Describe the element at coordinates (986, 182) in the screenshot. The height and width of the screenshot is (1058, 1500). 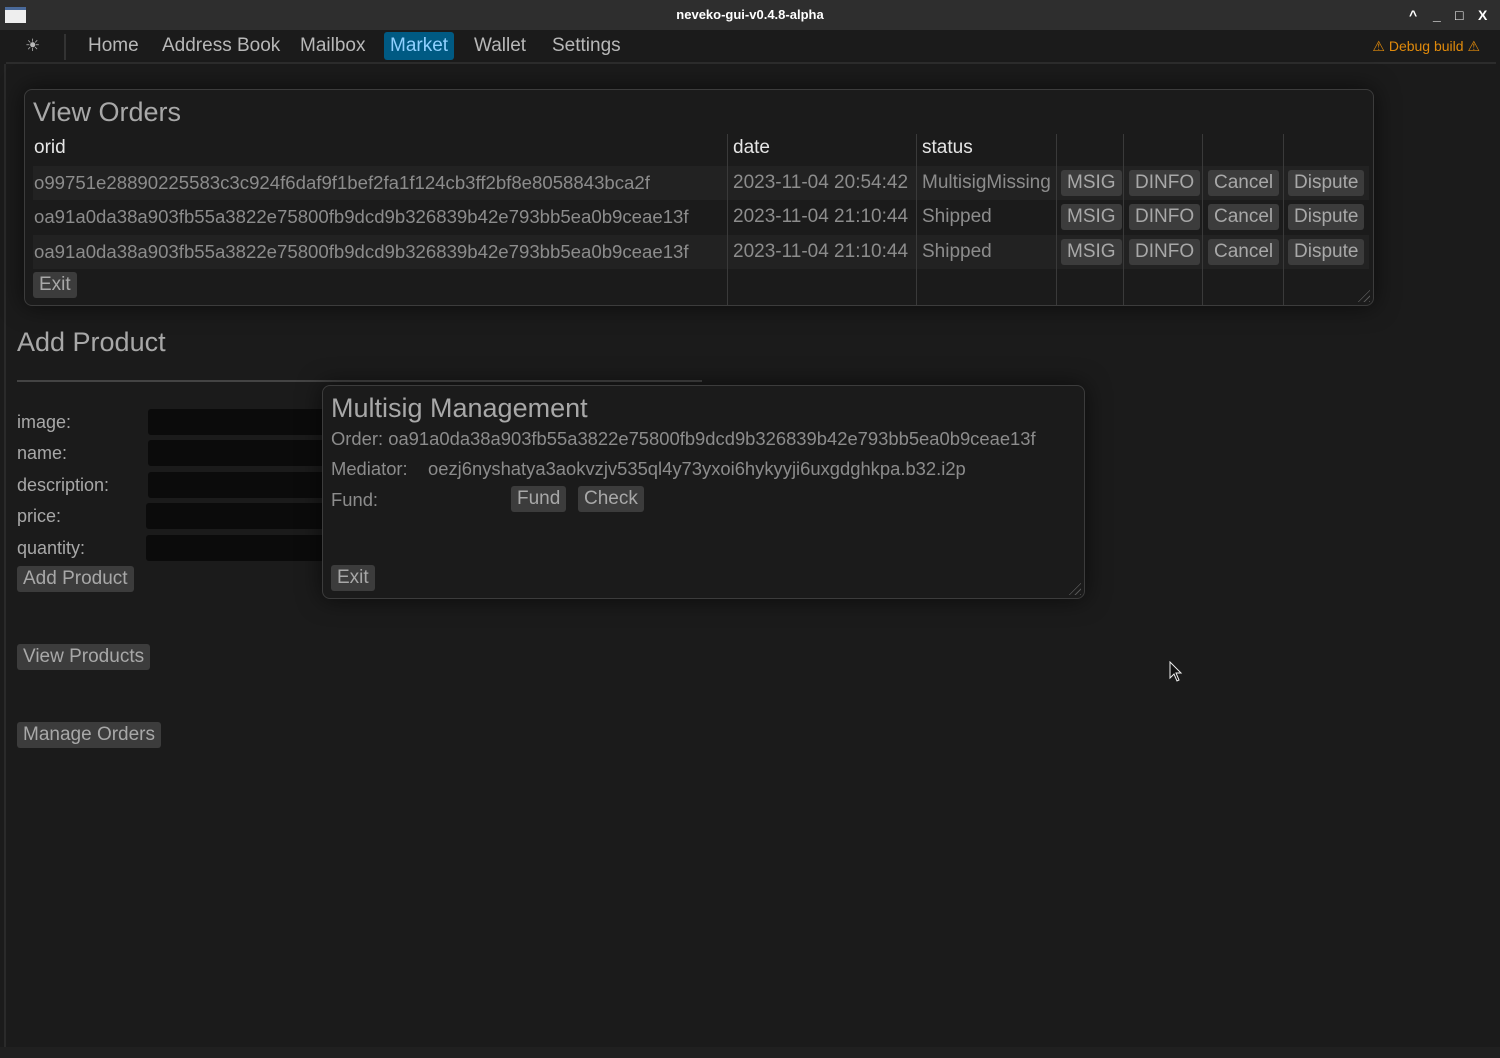
I see `status-cell: MultisigMissing` at that location.